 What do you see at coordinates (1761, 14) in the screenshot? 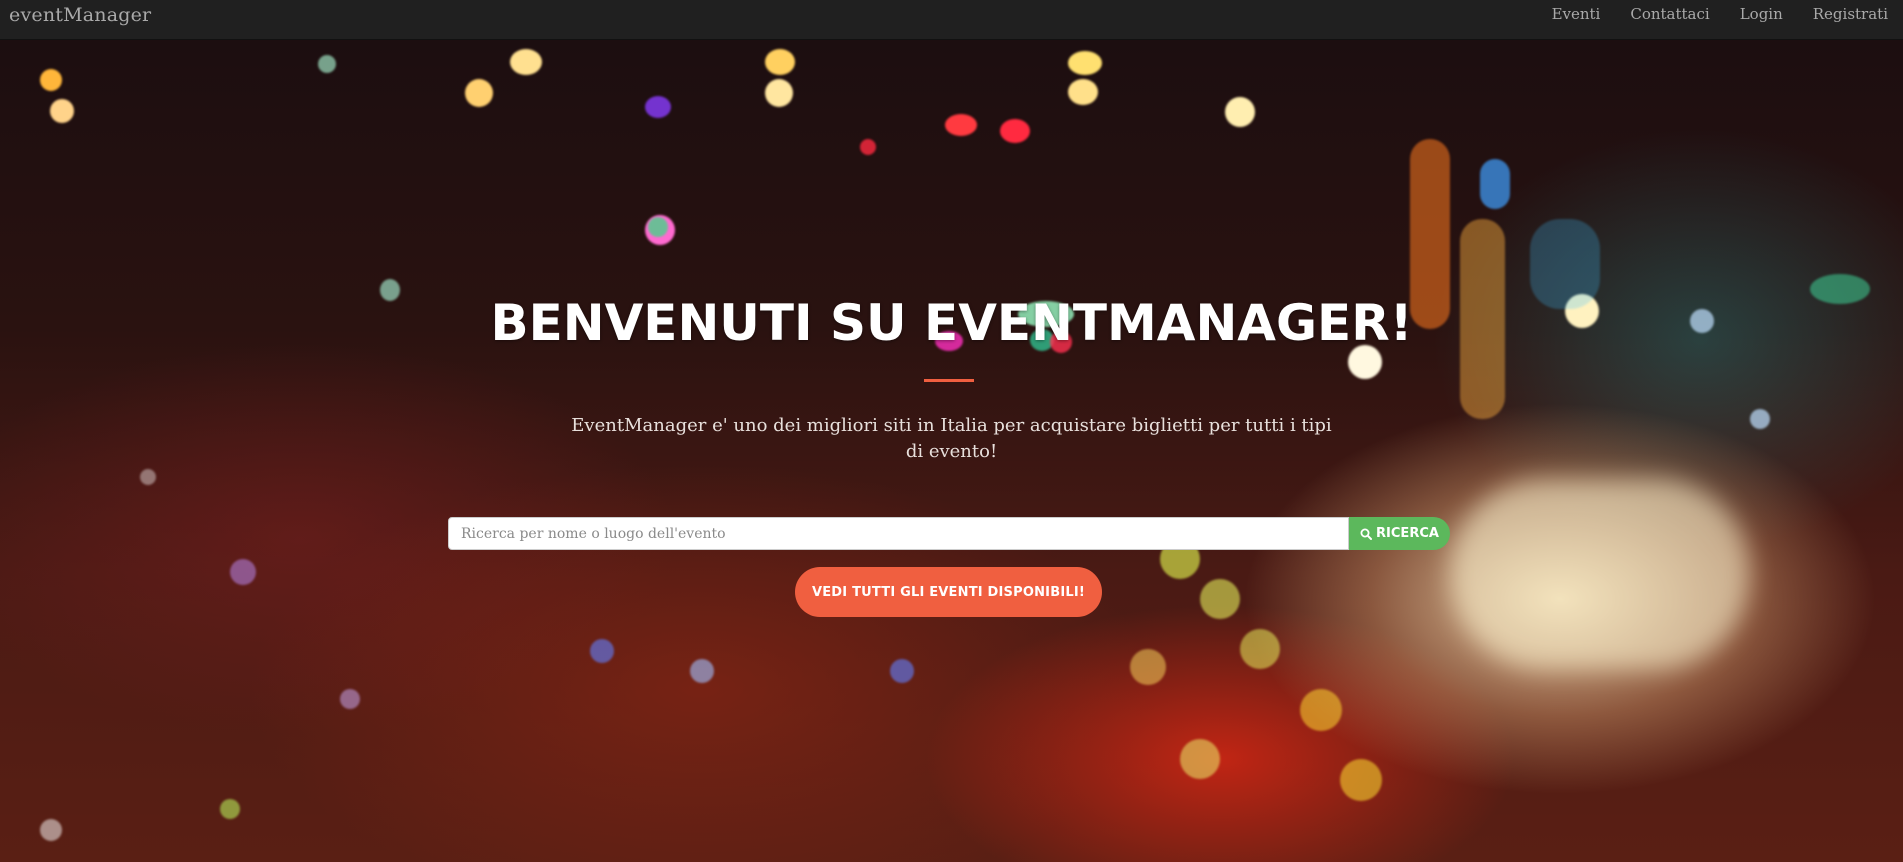
I see `nav-link-login: Login` at bounding box center [1761, 14].